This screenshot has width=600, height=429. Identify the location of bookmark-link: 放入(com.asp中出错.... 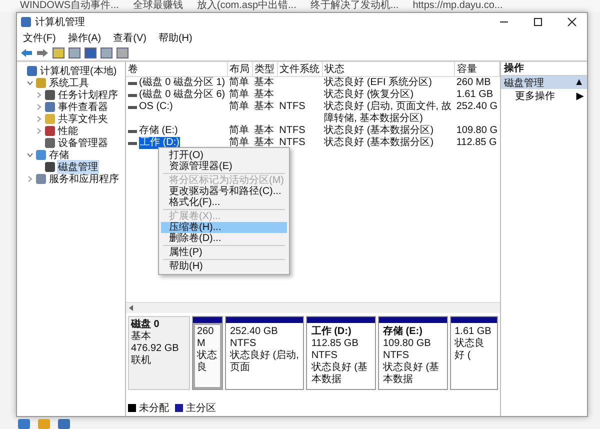
(246, 6).